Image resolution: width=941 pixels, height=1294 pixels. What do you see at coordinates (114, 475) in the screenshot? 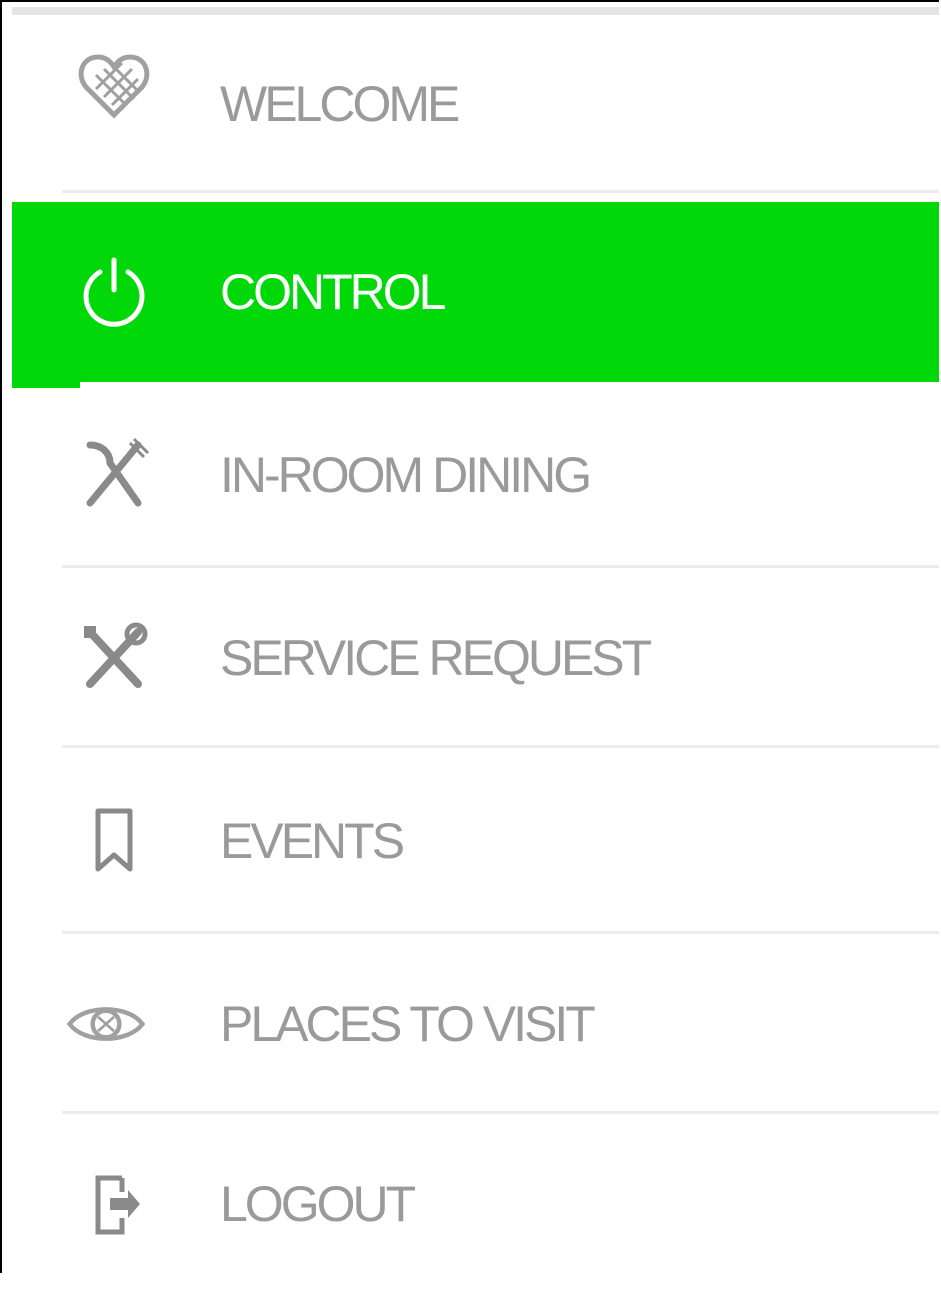
I see `fork-knife-icon` at bounding box center [114, 475].